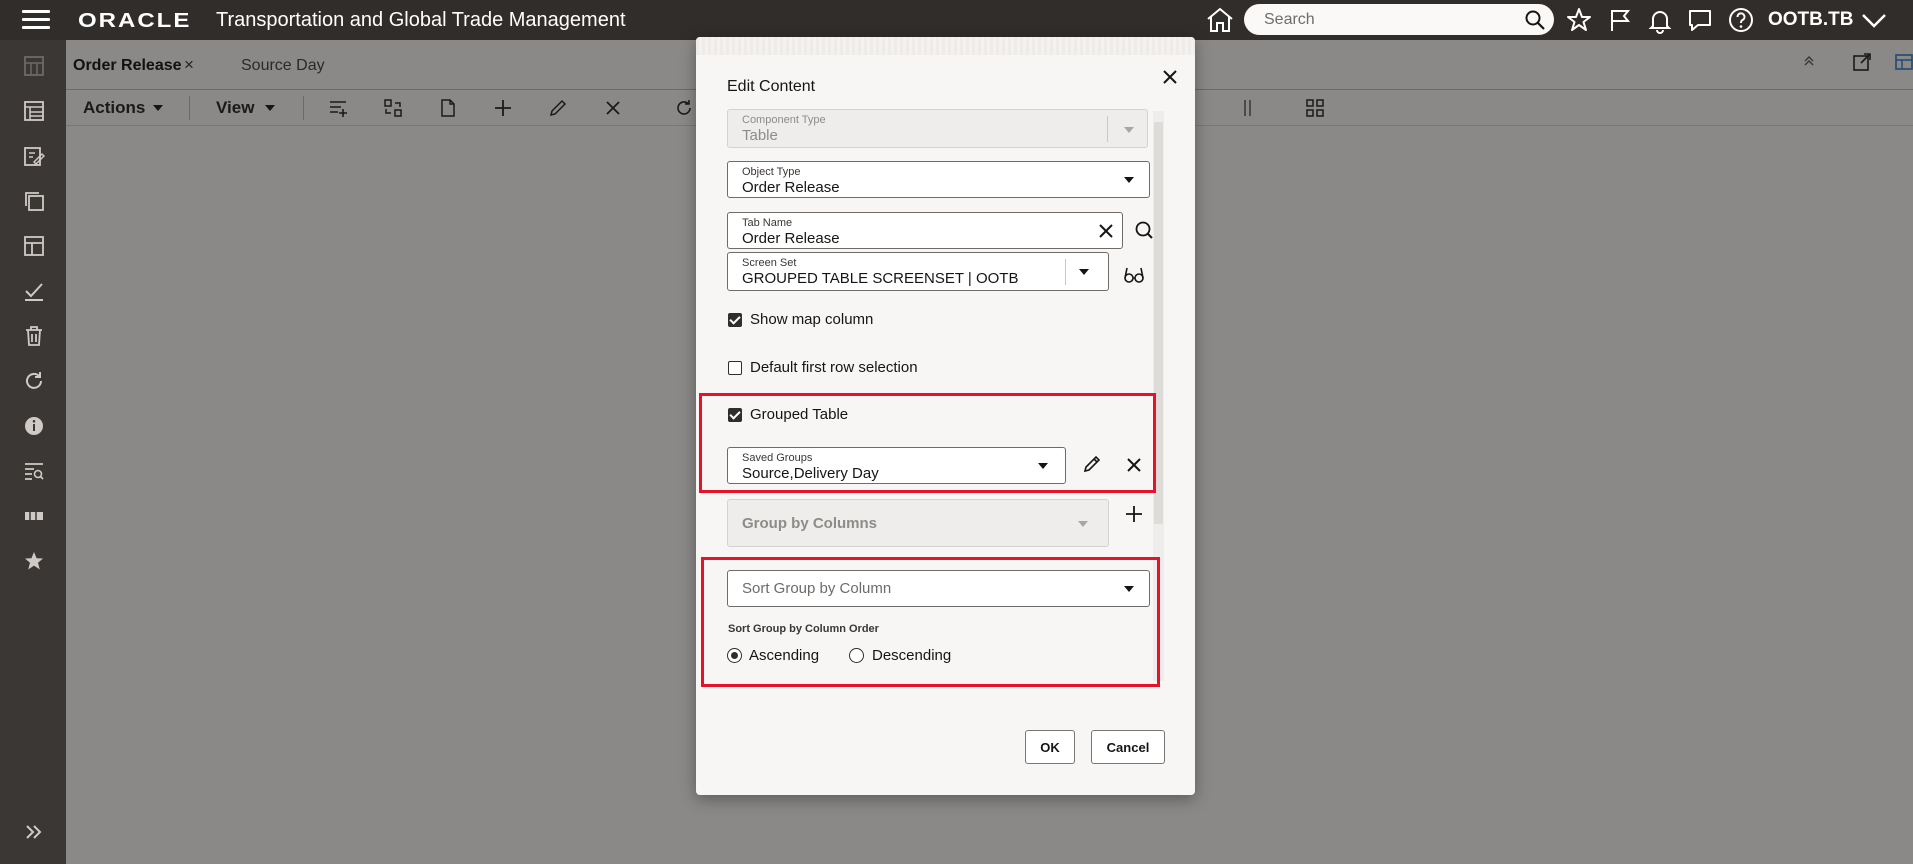  What do you see at coordinates (769, 263) in the screenshot?
I see `screen-set-label: Screen Set` at bounding box center [769, 263].